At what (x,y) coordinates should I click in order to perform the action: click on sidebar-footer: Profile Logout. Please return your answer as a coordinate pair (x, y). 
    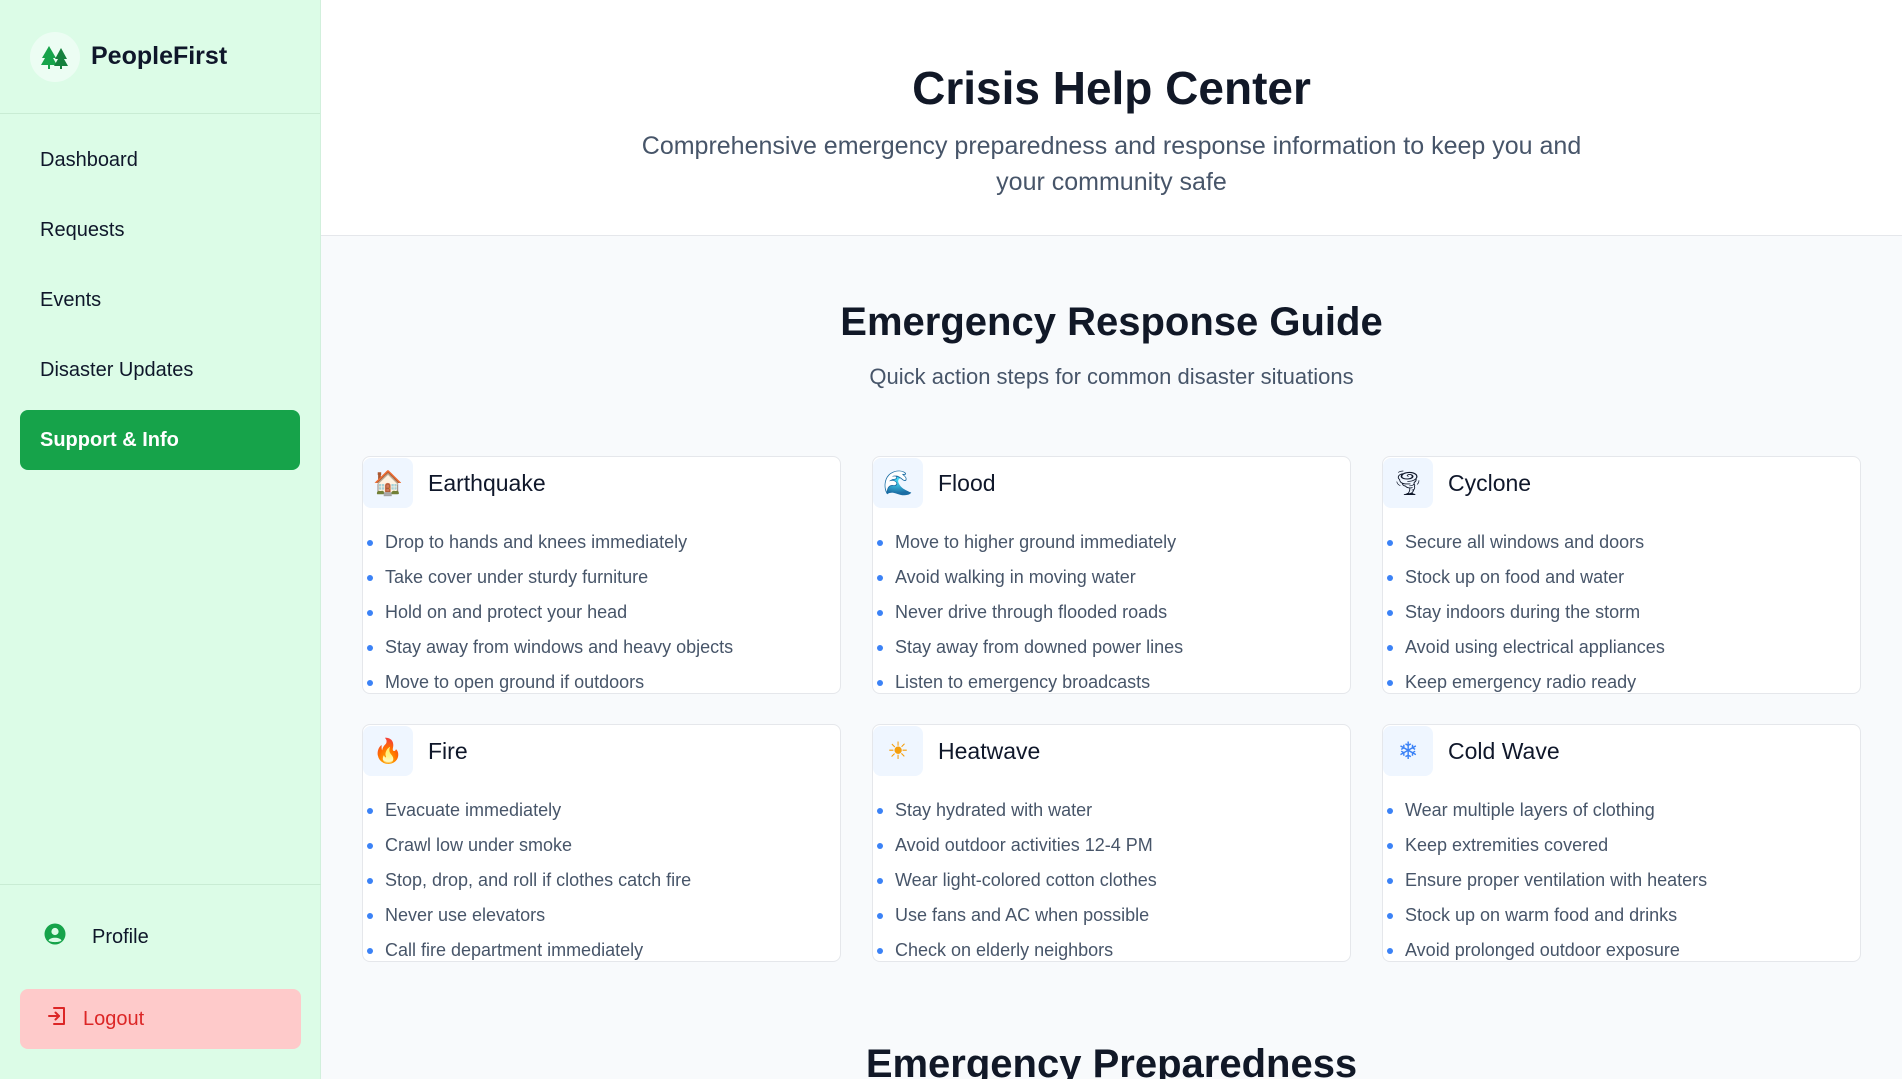
    Looking at the image, I should click on (160, 981).